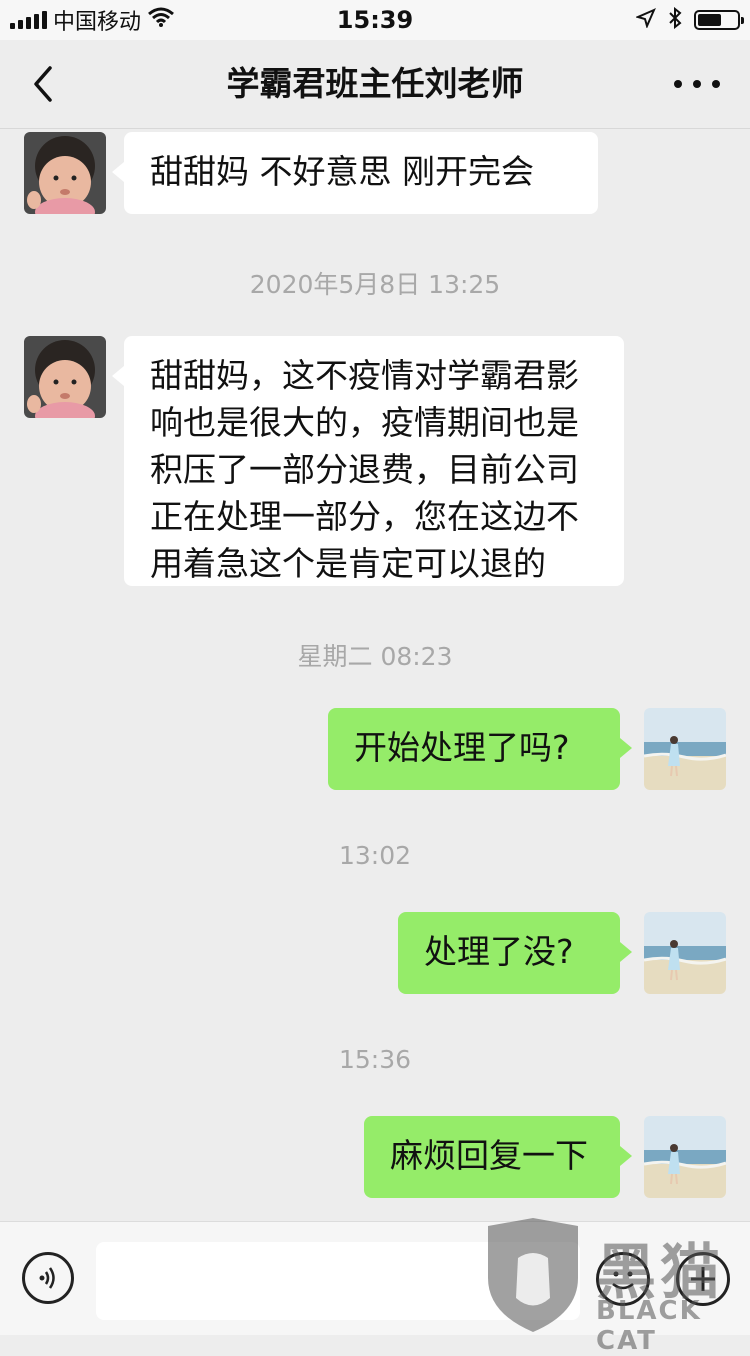 The width and height of the screenshot is (750, 1356). What do you see at coordinates (515, 953) in the screenshot?
I see `message-bubble-outgoing: 处理了没?` at bounding box center [515, 953].